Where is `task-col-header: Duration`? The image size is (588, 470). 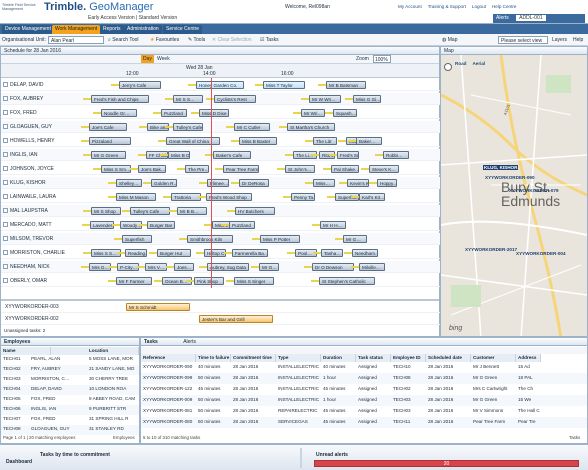 task-col-header: Duration is located at coordinates (338, 358).